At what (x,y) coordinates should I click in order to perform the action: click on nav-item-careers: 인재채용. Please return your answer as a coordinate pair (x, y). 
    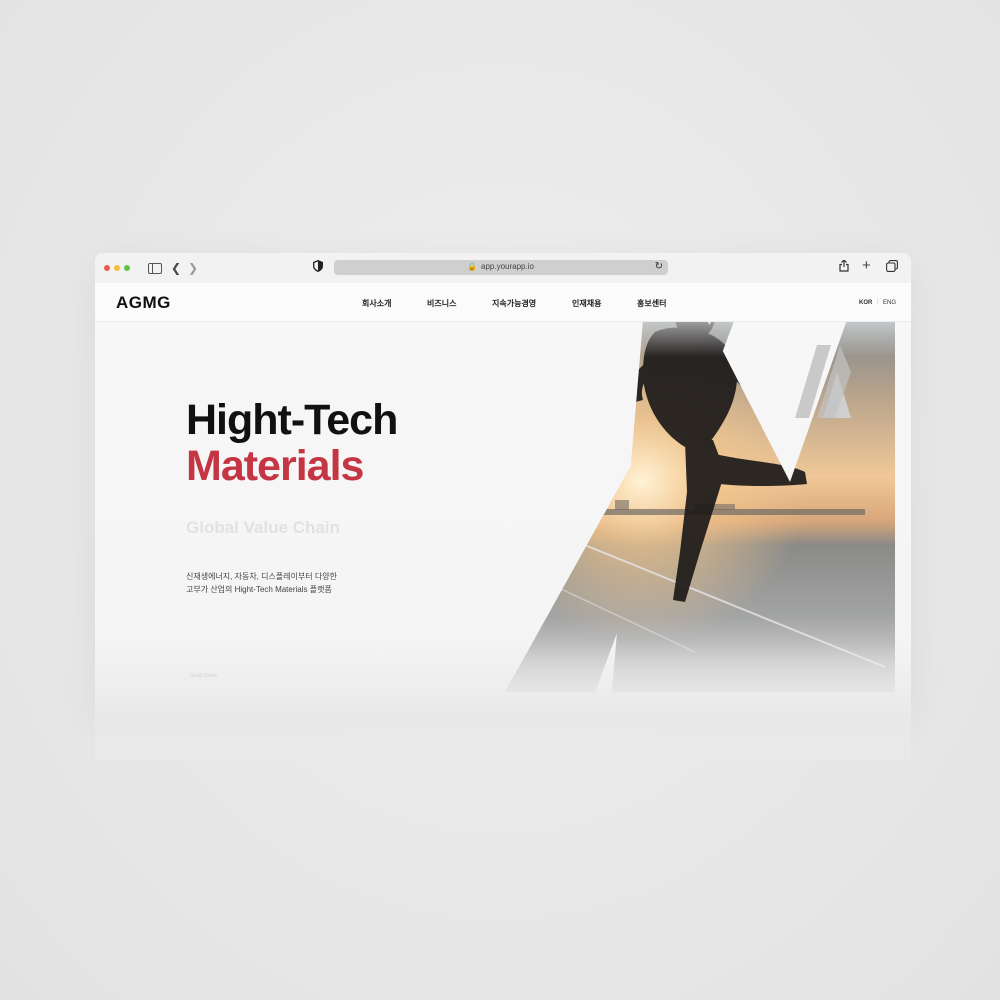
    Looking at the image, I should click on (586, 303).